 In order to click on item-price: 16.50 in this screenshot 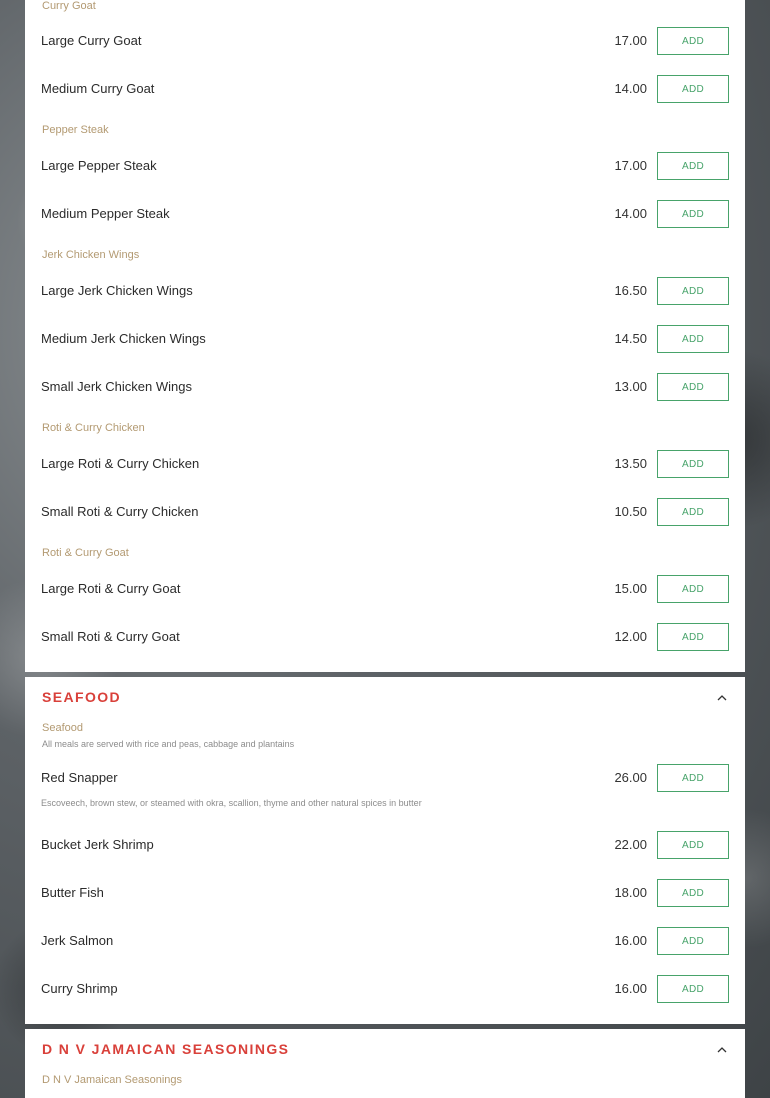, I will do `click(630, 290)`.